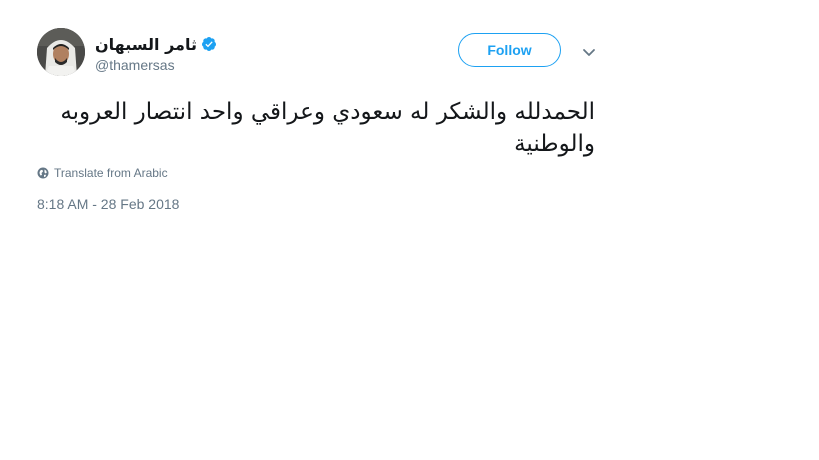 The image size is (819, 460). I want to click on translate-link: Translate from Arabic, so click(102, 173).